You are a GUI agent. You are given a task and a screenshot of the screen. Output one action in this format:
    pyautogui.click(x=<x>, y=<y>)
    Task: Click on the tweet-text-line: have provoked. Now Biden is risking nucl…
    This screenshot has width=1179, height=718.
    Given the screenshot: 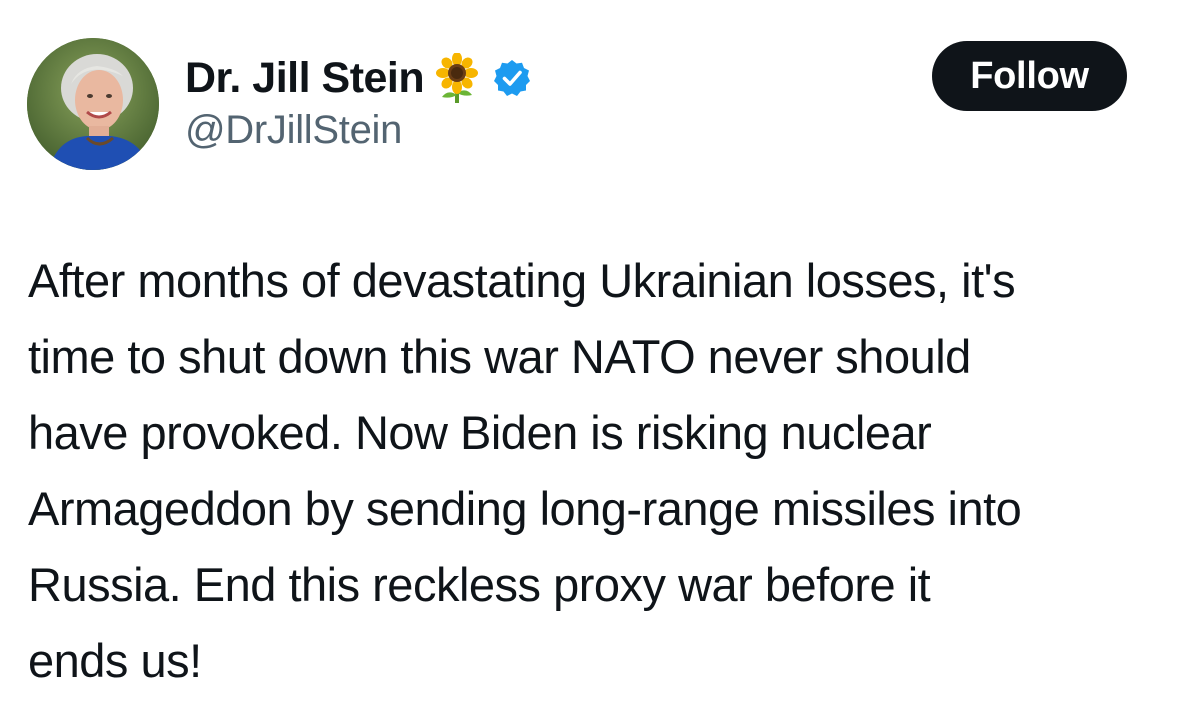 What is the action you would take?
    pyautogui.click(x=480, y=432)
    